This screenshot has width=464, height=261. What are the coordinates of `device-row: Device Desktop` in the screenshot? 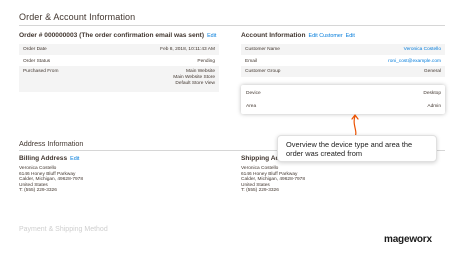 It's located at (343, 93).